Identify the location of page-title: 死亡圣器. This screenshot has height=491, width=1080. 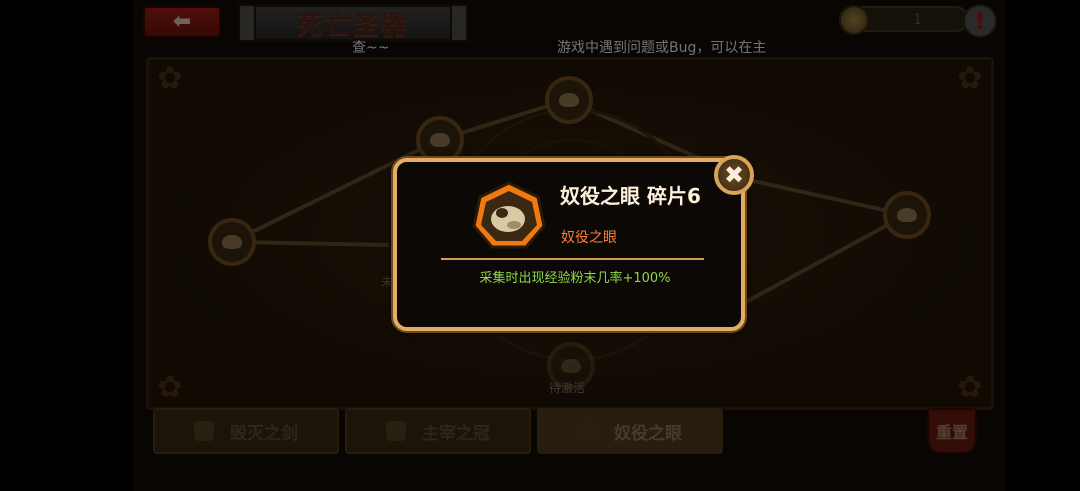
(352, 25).